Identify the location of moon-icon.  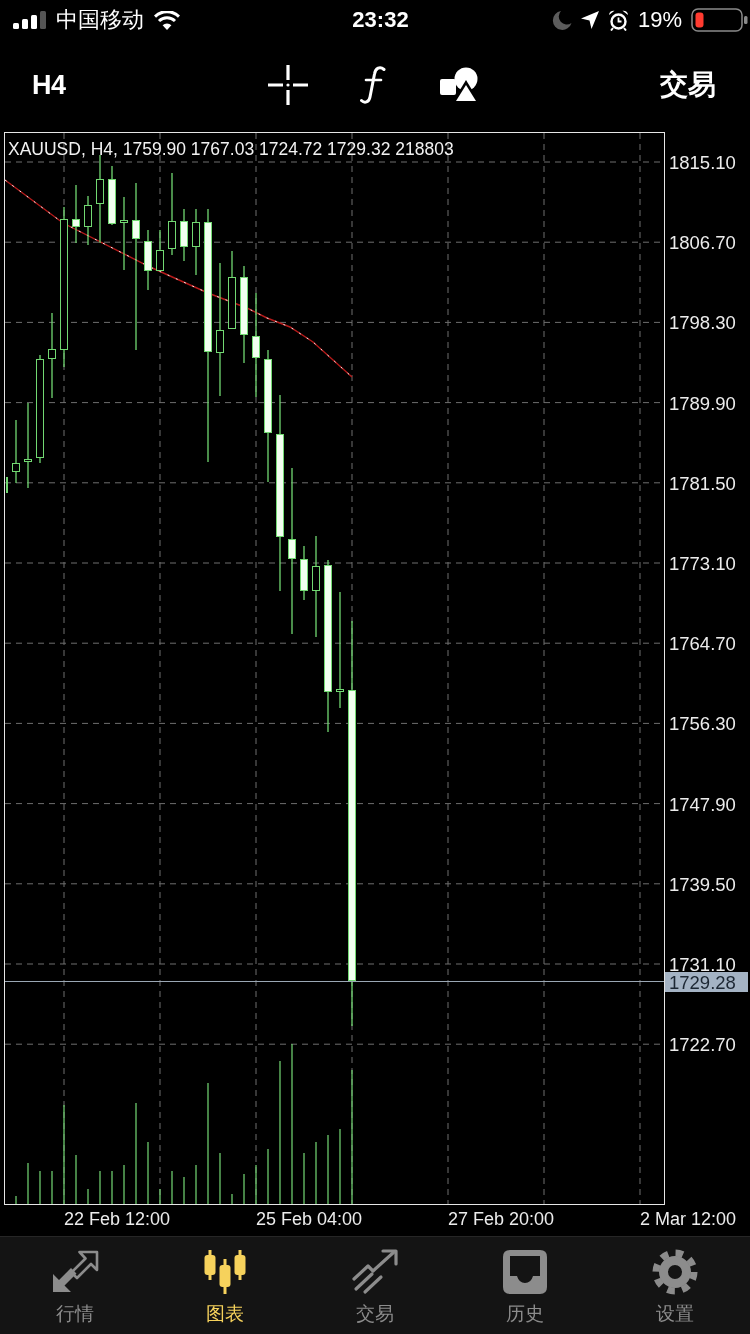
(561, 20).